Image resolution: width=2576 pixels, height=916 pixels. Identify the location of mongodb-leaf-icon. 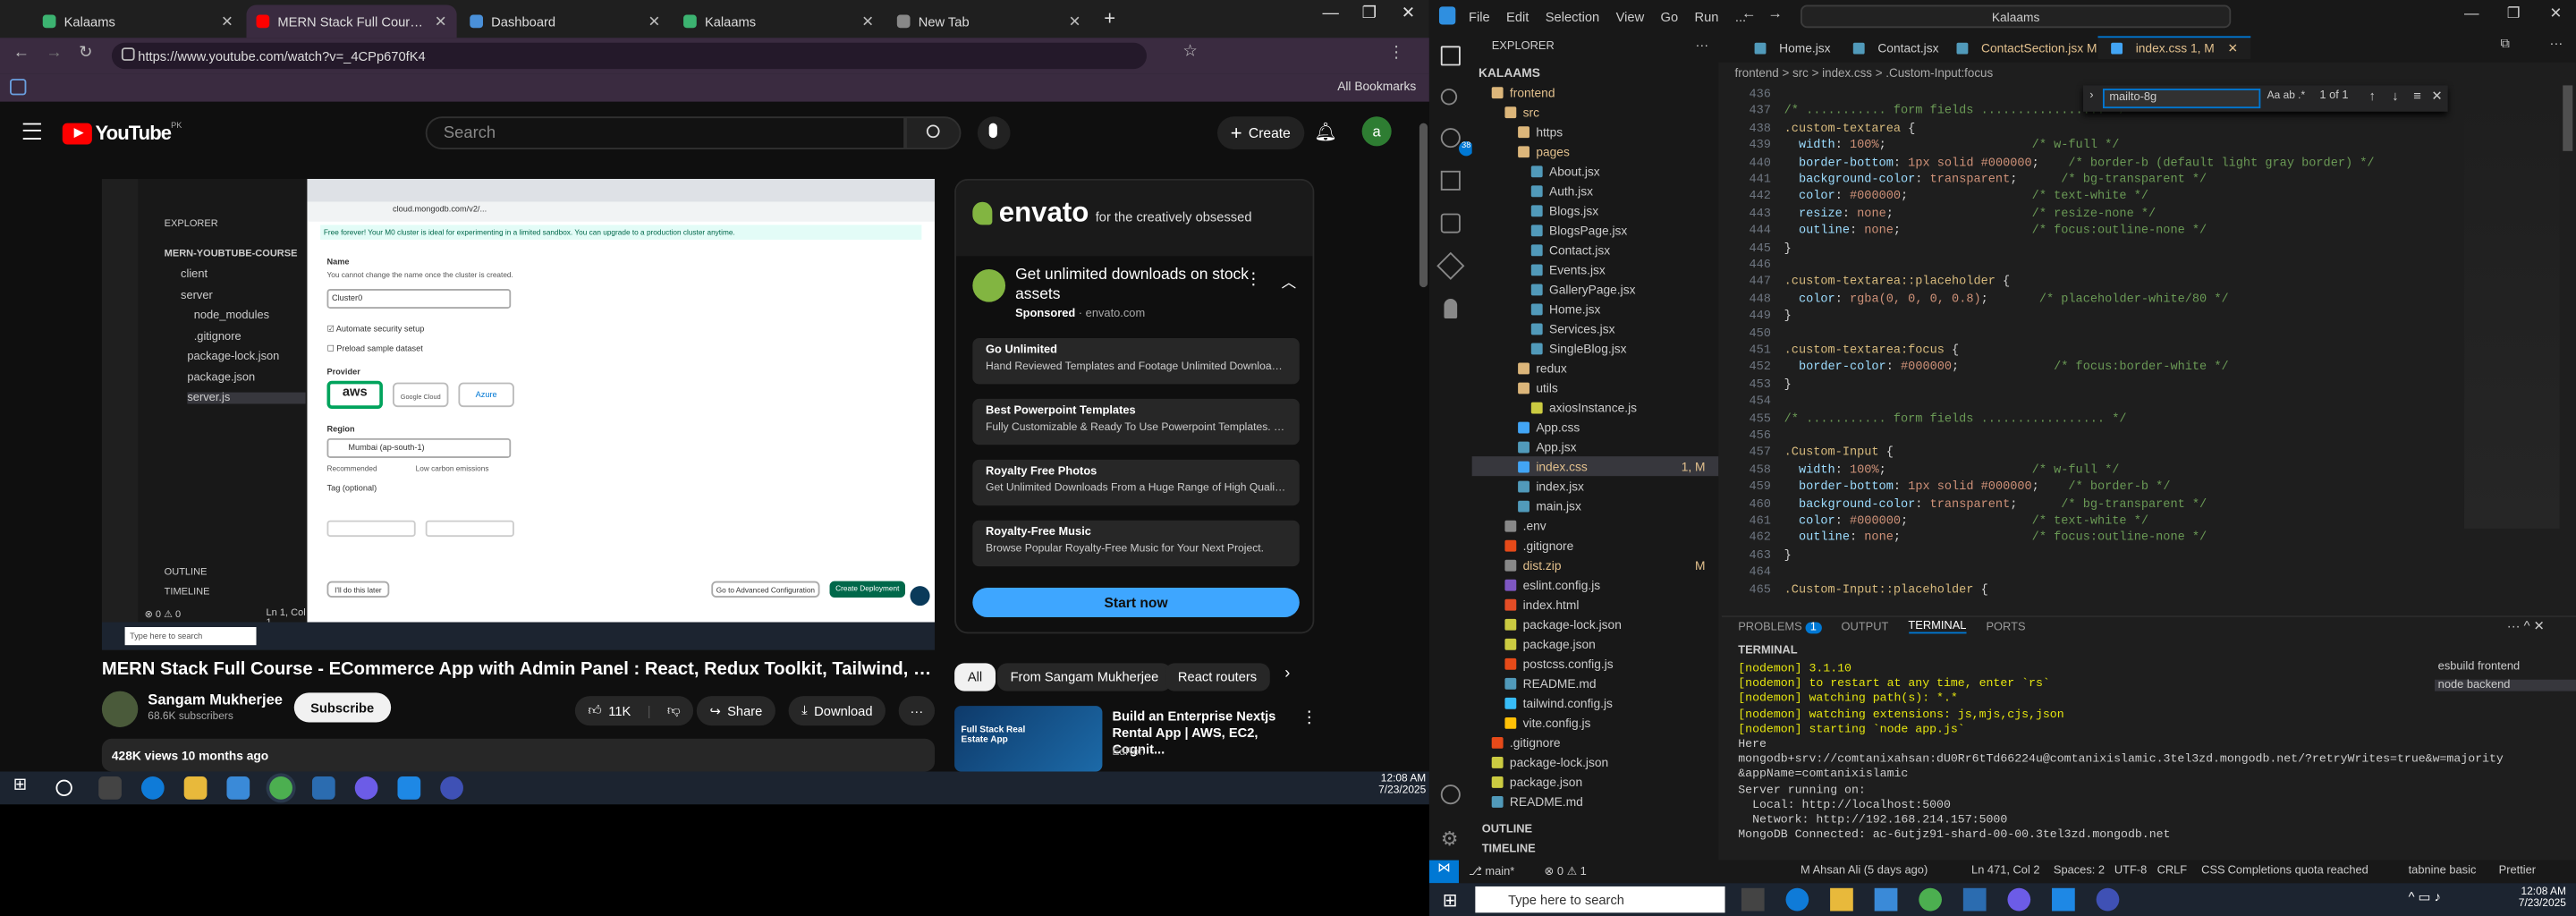
(1451, 308).